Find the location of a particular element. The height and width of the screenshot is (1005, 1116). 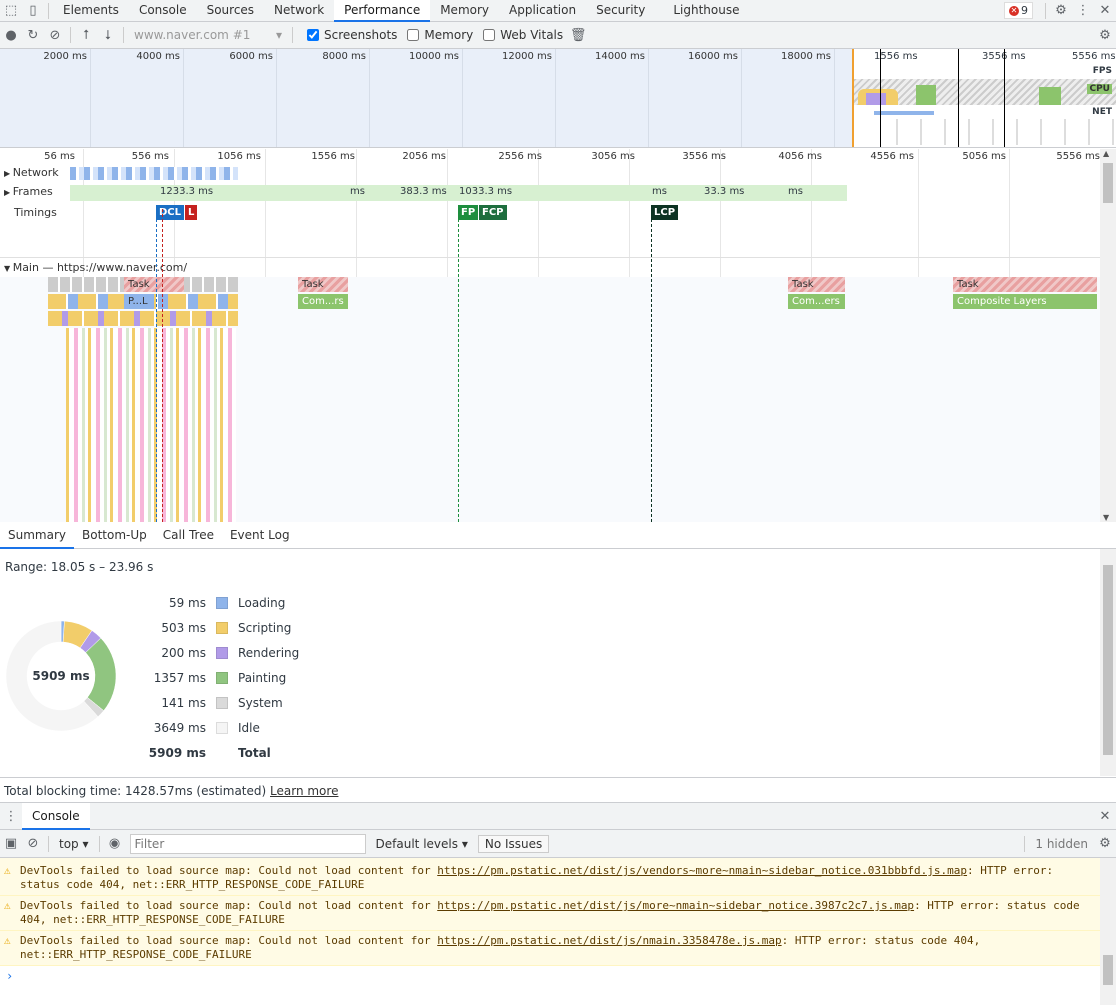

tab-performance: Performance is located at coordinates (382, 11).